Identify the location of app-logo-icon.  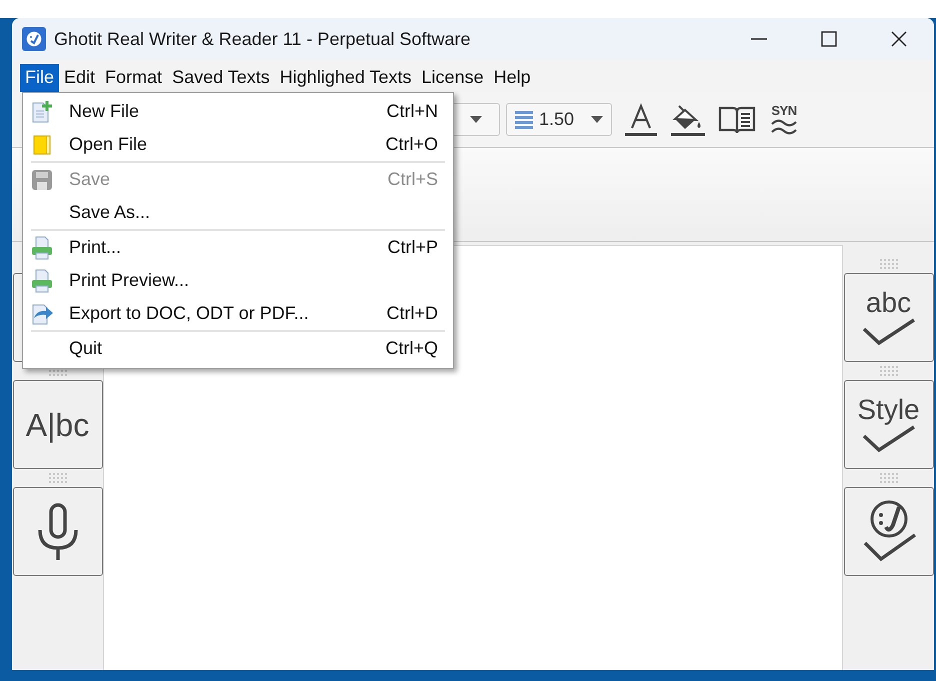
(34, 39).